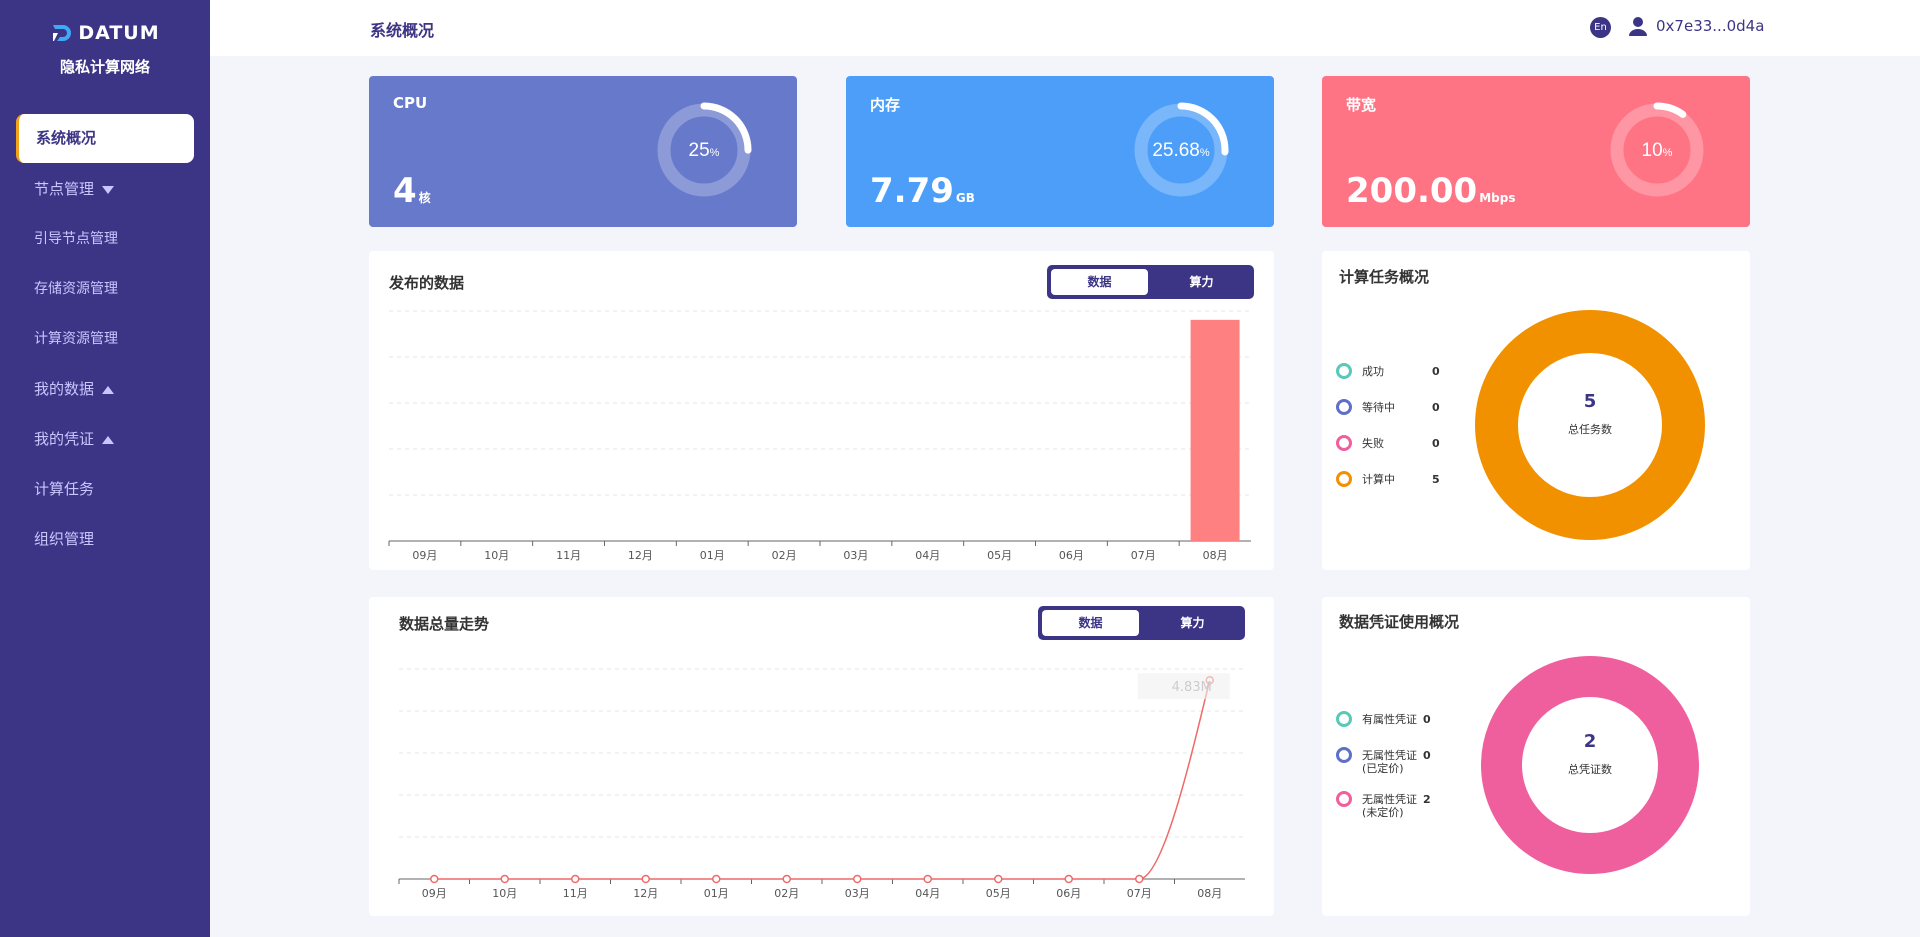 The width and height of the screenshot is (1920, 937). I want to click on language-toggle-button: En, so click(1600, 27).